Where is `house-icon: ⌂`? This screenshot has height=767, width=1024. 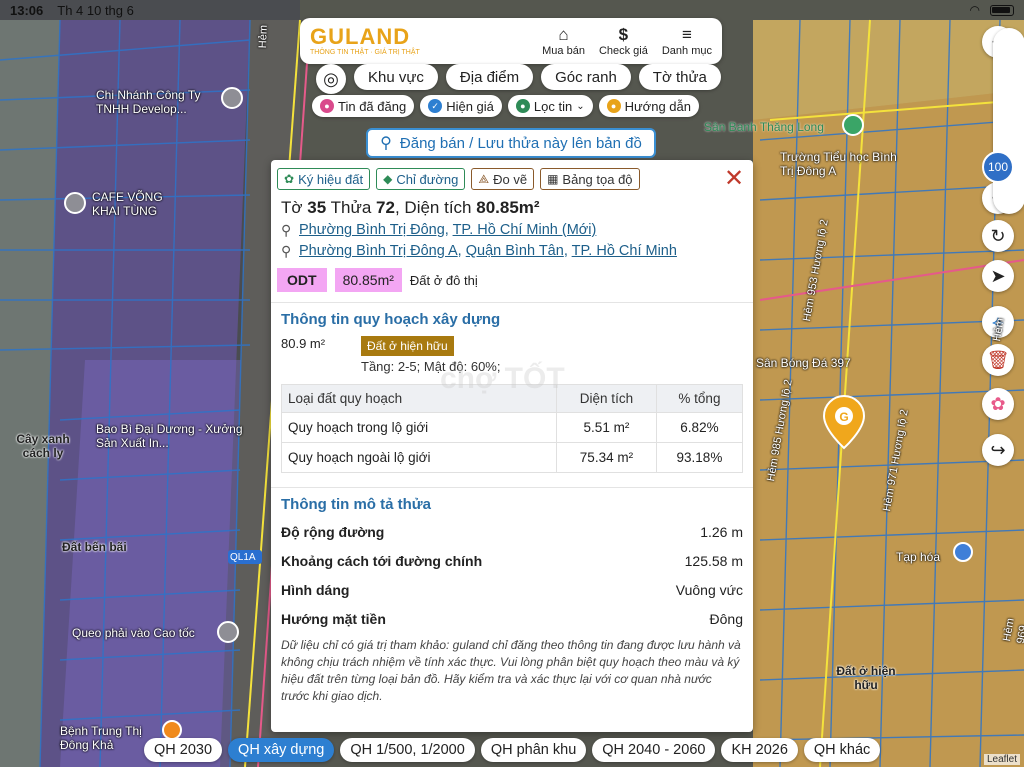
house-icon: ⌂ is located at coordinates (563, 34).